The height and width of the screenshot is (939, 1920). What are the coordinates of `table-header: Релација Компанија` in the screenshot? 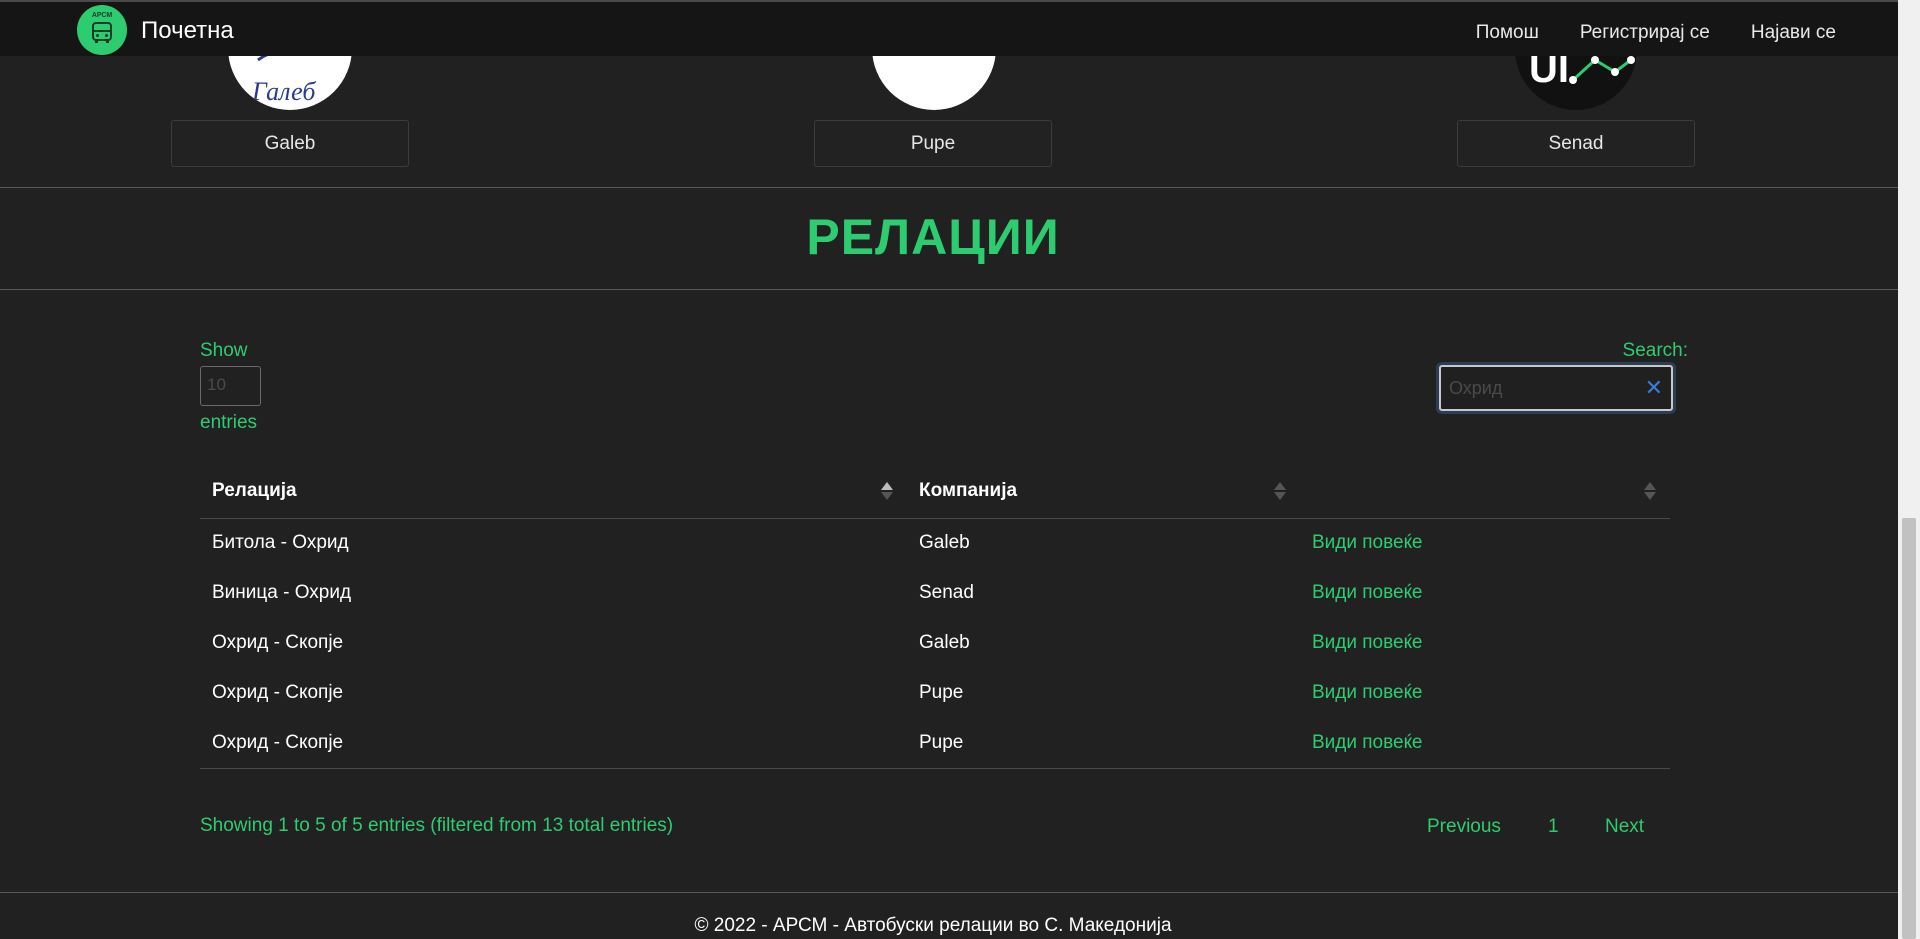 It's located at (935, 491).